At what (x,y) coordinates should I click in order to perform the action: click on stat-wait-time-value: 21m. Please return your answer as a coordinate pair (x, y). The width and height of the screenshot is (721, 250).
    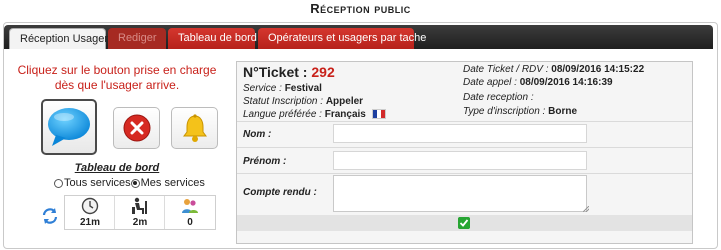
    Looking at the image, I should click on (89, 222).